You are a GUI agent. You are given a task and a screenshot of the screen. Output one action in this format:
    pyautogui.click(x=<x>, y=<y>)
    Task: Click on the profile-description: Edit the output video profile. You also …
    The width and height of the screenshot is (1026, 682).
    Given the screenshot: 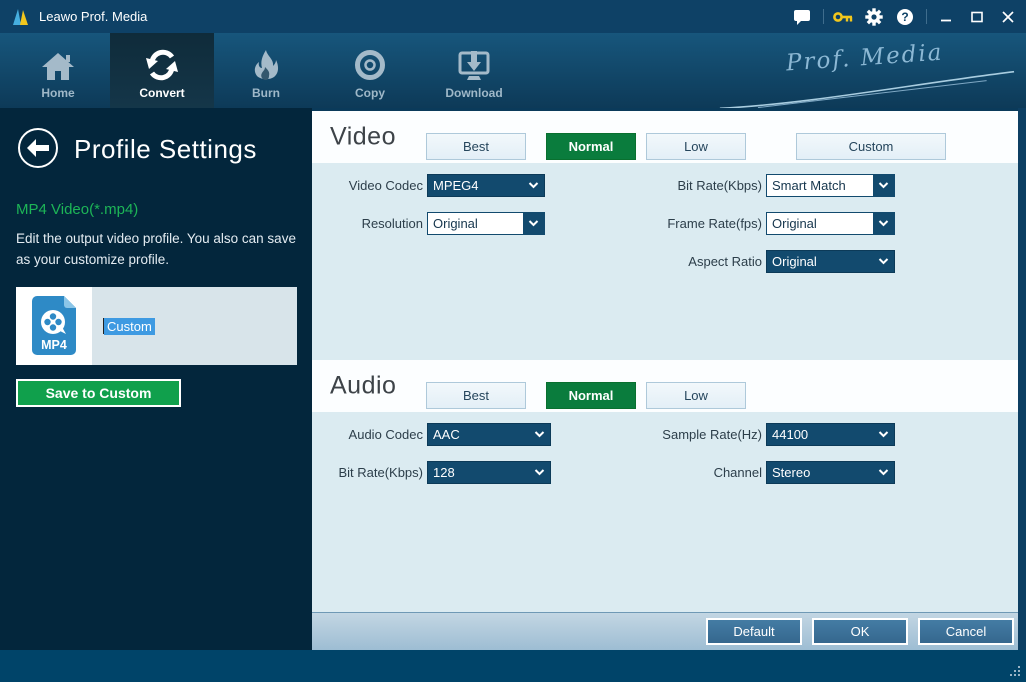 What is the action you would take?
    pyautogui.click(x=156, y=249)
    